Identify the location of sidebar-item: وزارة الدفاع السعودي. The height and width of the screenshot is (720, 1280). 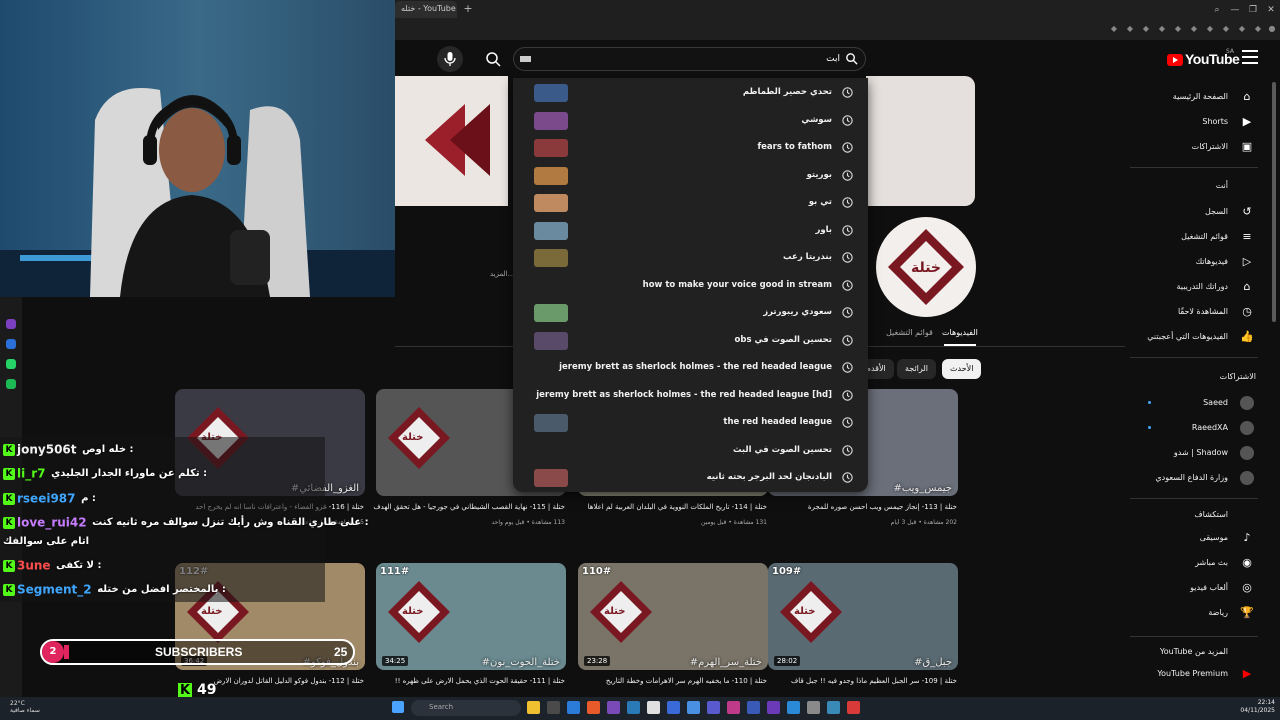
(1194, 478).